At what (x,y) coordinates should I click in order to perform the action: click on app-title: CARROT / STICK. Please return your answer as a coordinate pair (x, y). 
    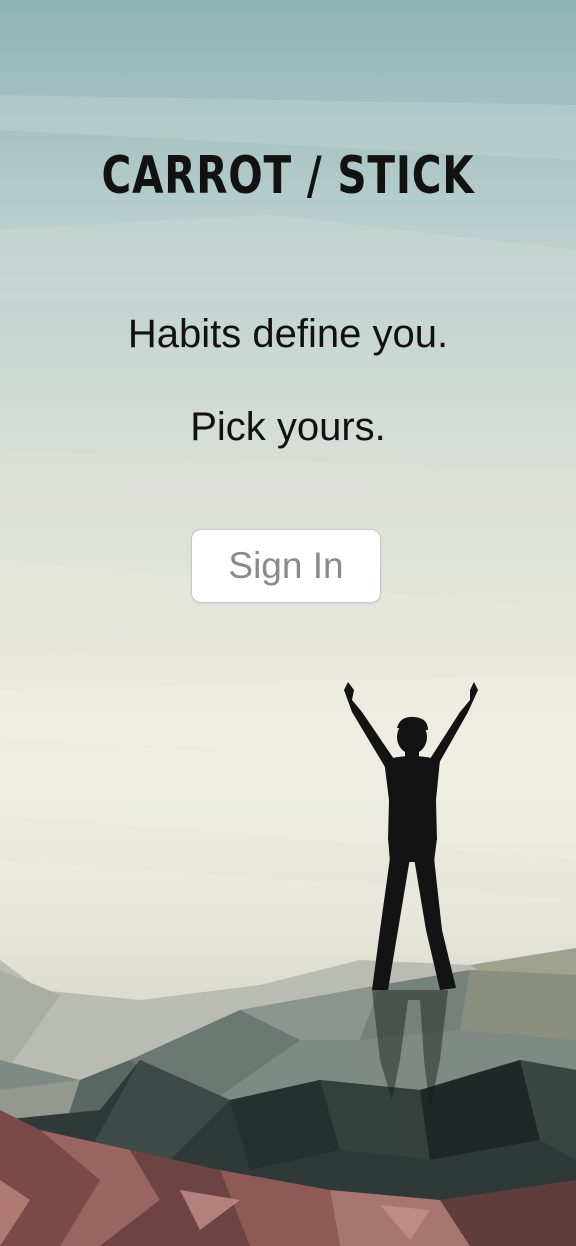
    Looking at the image, I should click on (288, 176).